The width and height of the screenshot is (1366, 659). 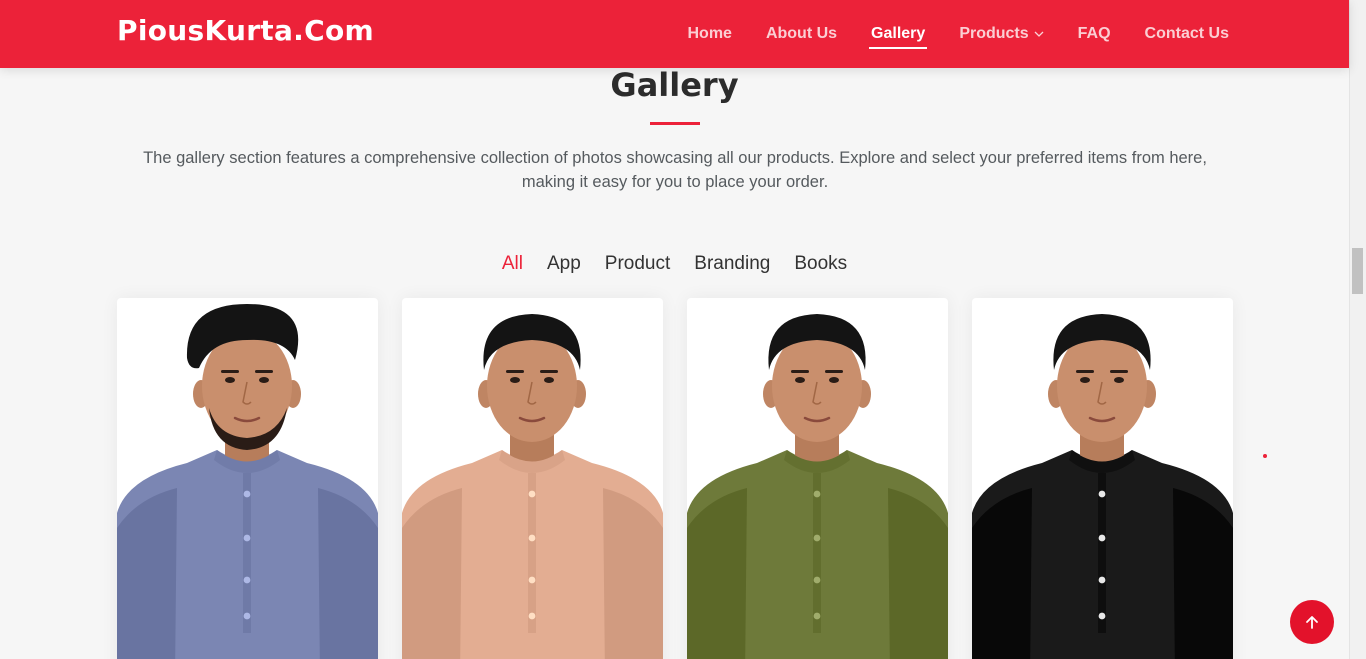 I want to click on nav-home: Home, so click(x=709, y=34).